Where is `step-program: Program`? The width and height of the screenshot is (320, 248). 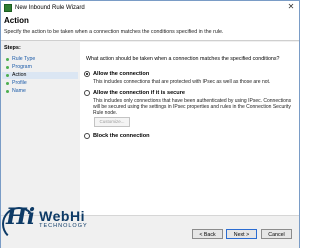 step-program: Program is located at coordinates (40, 67).